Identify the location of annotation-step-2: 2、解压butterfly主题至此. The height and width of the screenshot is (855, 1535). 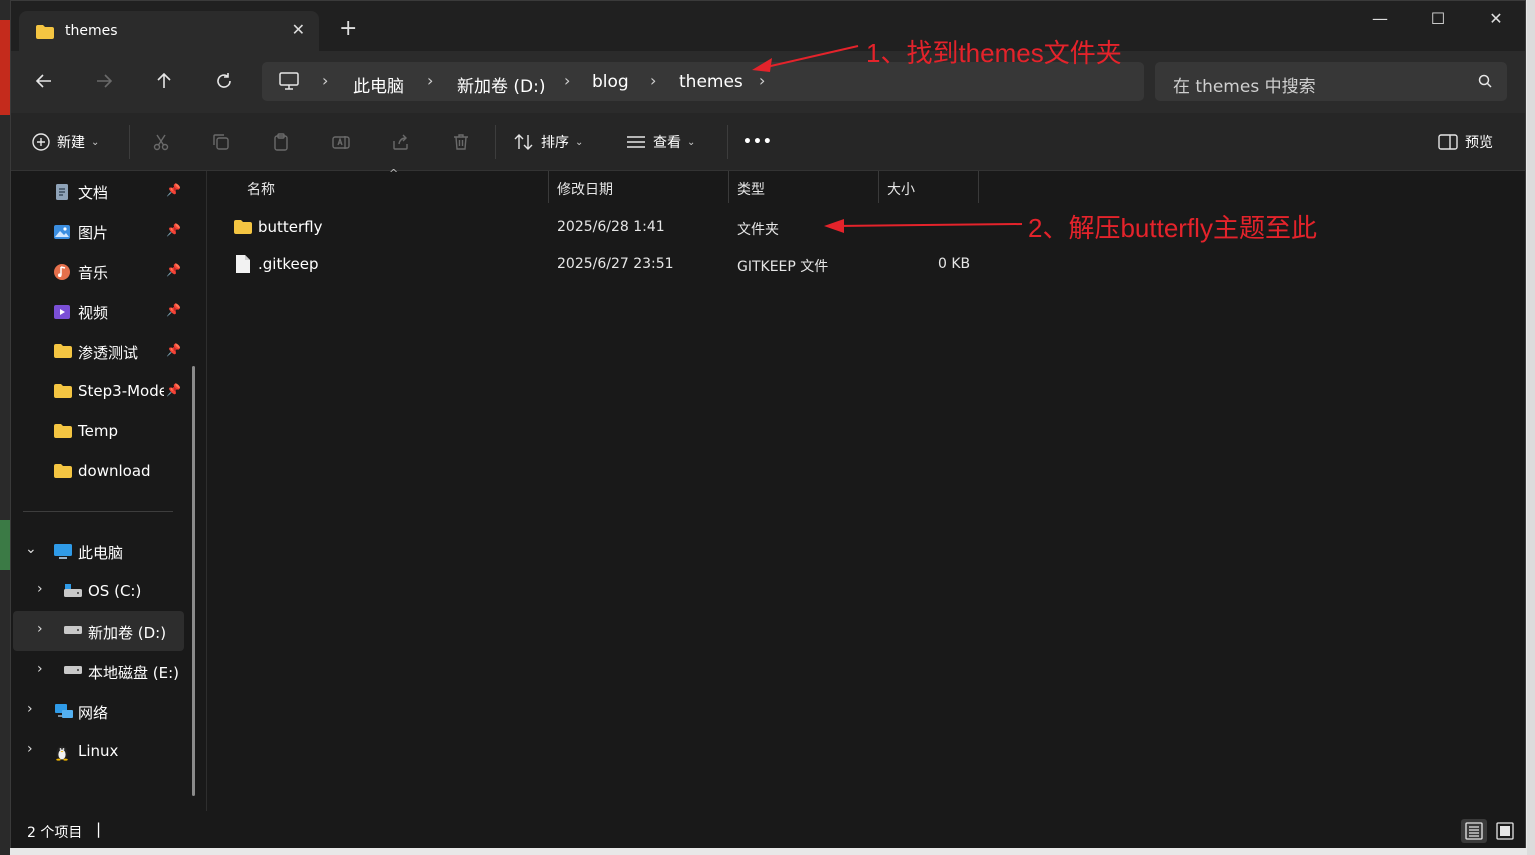
(1172, 228).